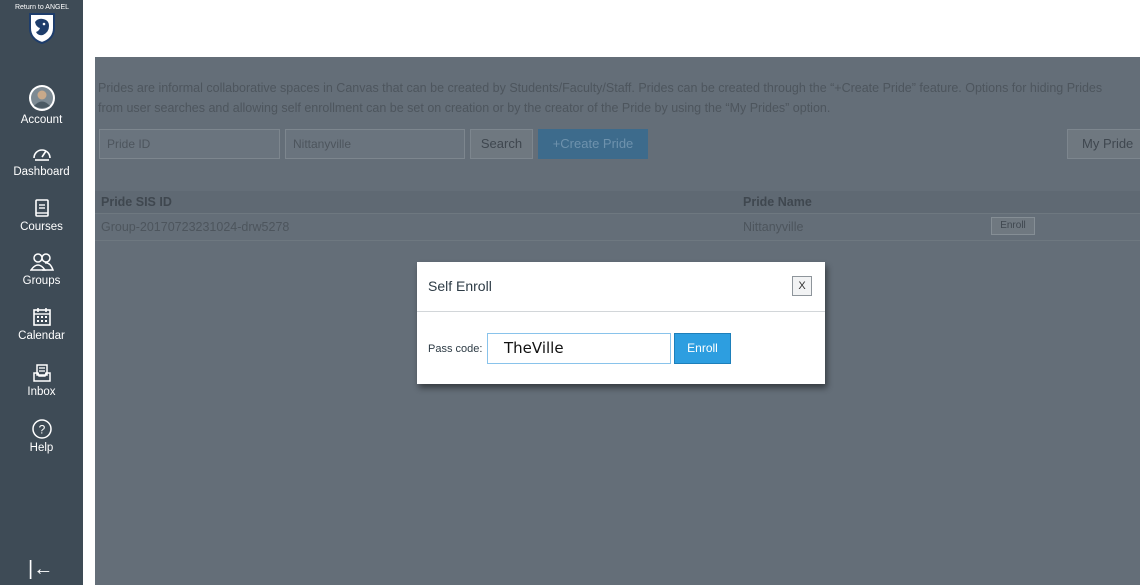 This screenshot has width=1140, height=585. Describe the element at coordinates (1103, 144) in the screenshot. I see `my-prides-button: My Pride` at that location.